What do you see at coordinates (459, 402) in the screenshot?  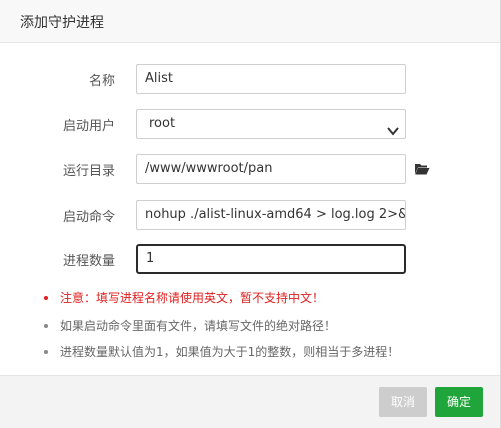 I see `confirm-button: 确定` at bounding box center [459, 402].